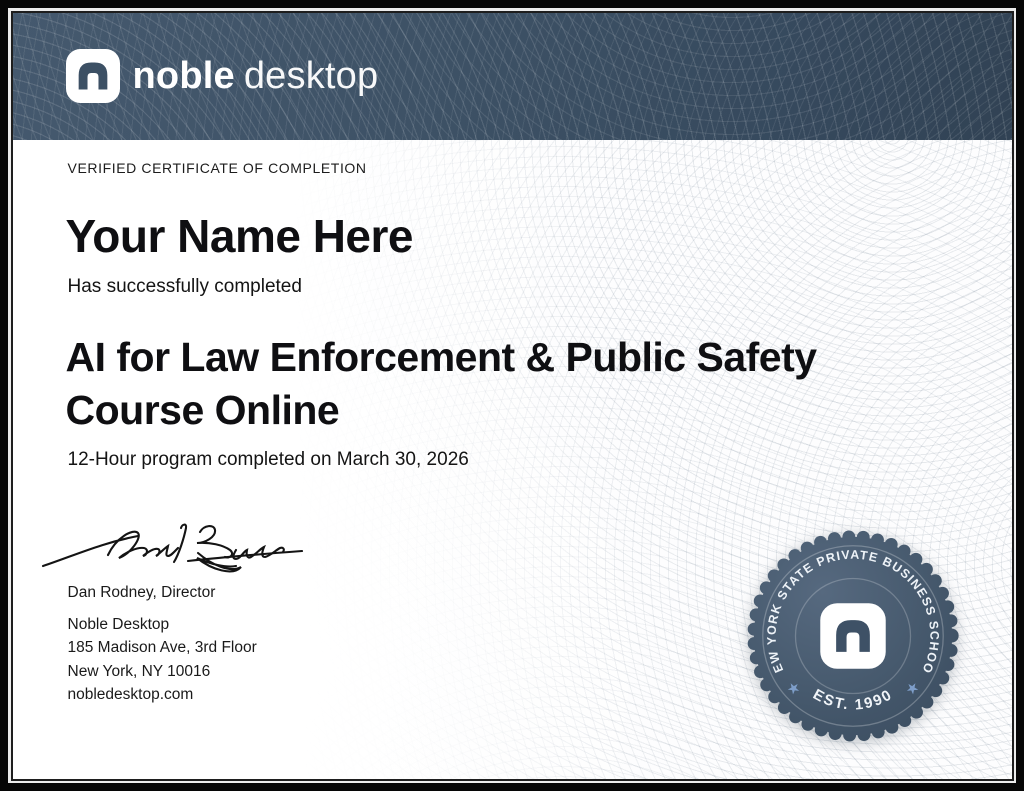  What do you see at coordinates (441, 356) in the screenshot?
I see `course-title-line1: AI for Law Enforcement & Public Safety` at bounding box center [441, 356].